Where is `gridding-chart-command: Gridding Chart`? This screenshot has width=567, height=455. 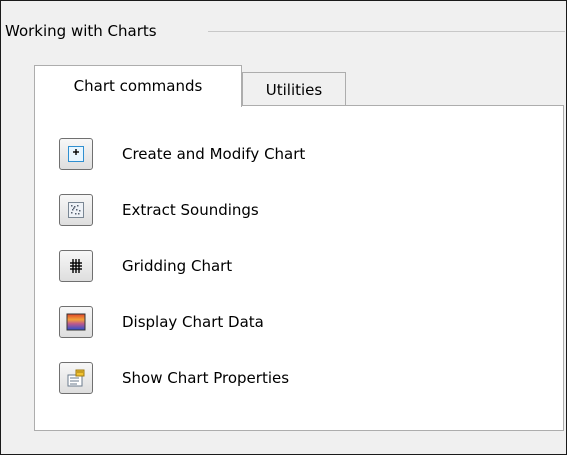
gridding-chart-command: Gridding Chart is located at coordinates (145, 266).